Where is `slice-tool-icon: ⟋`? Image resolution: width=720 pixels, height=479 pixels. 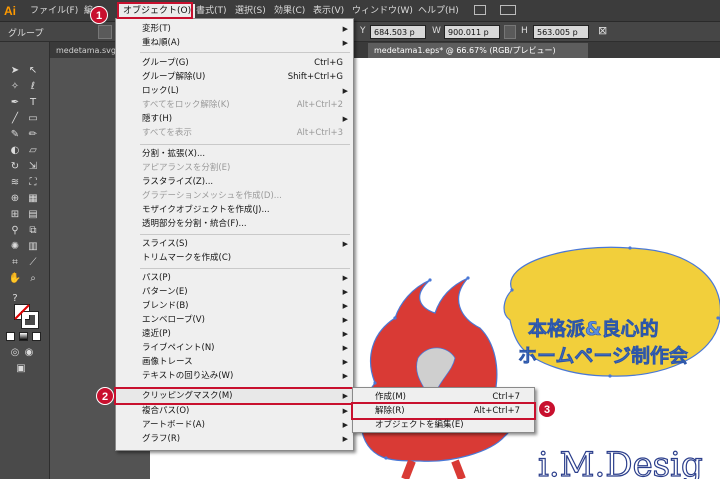 slice-tool-icon: ⟋ is located at coordinates (33, 263).